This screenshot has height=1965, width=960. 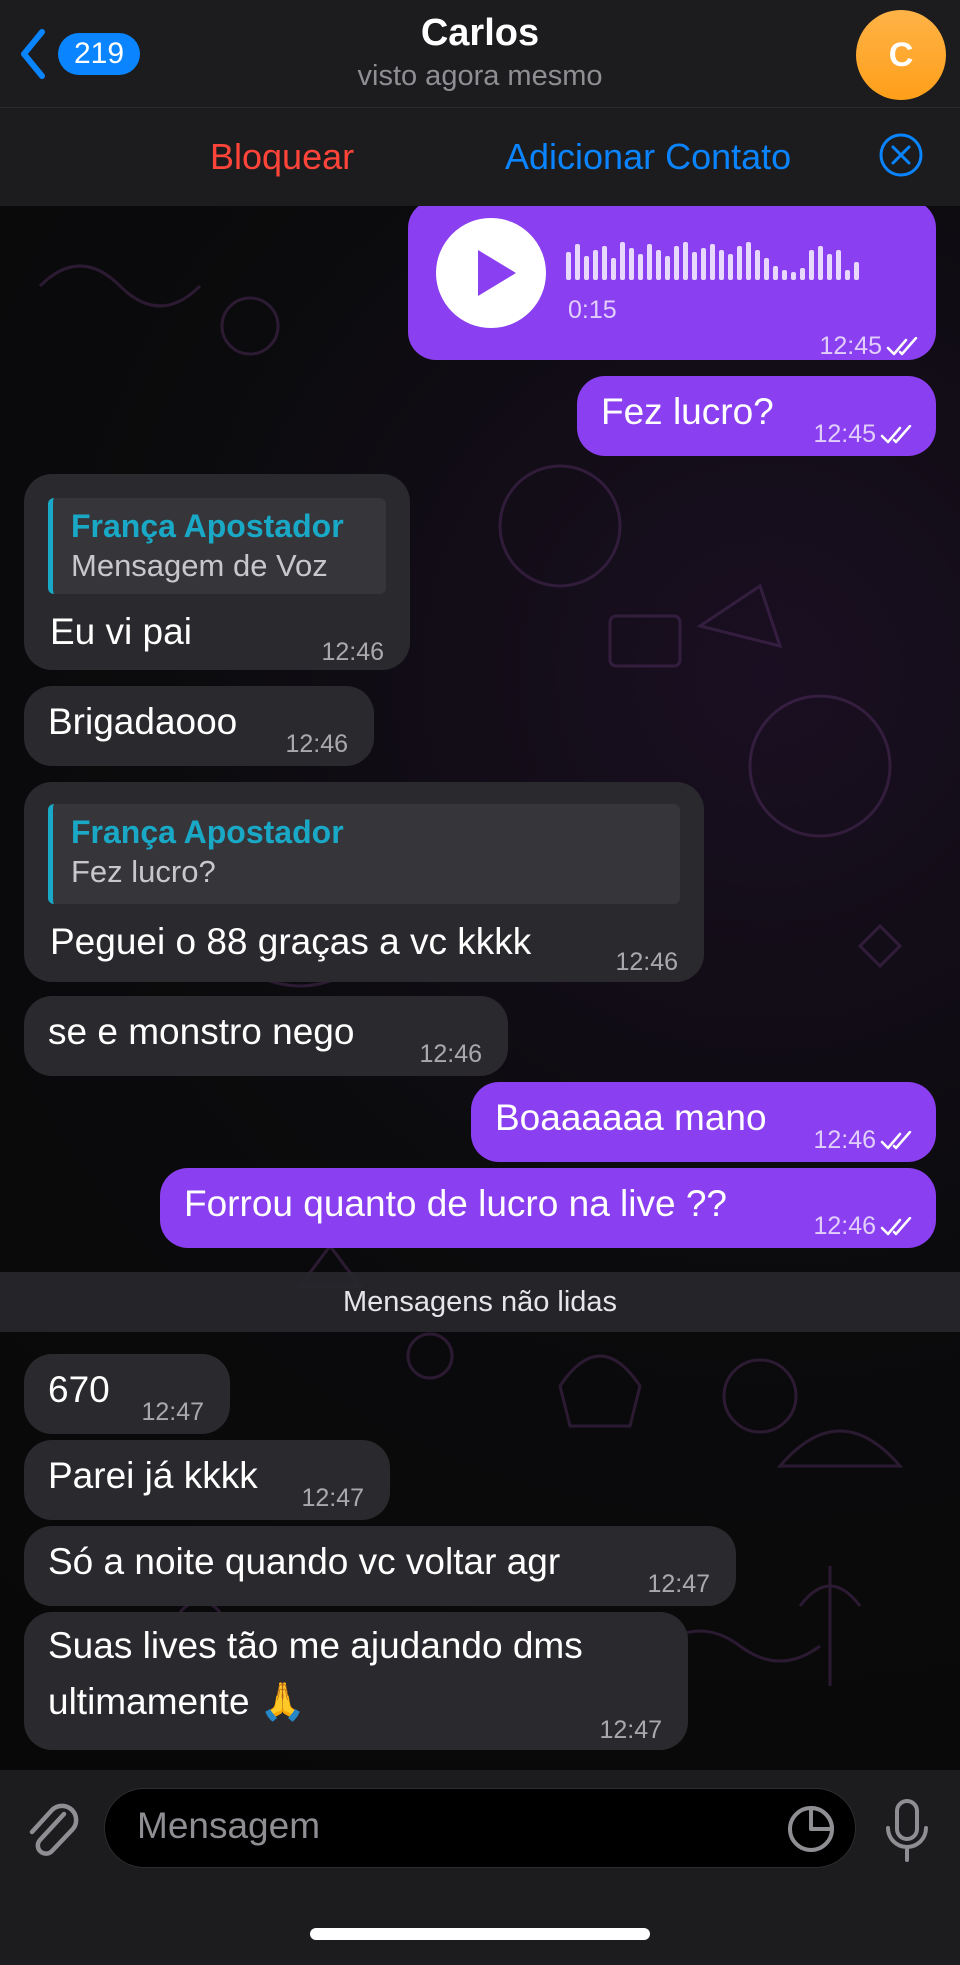 I want to click on voice-waveform, so click(x=731, y=260).